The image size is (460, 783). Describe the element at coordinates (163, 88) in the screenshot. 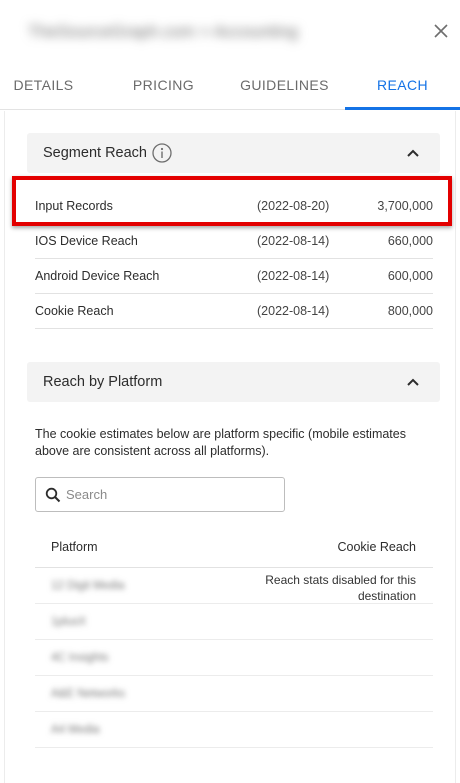

I see `tab-pricing: PRICING` at that location.